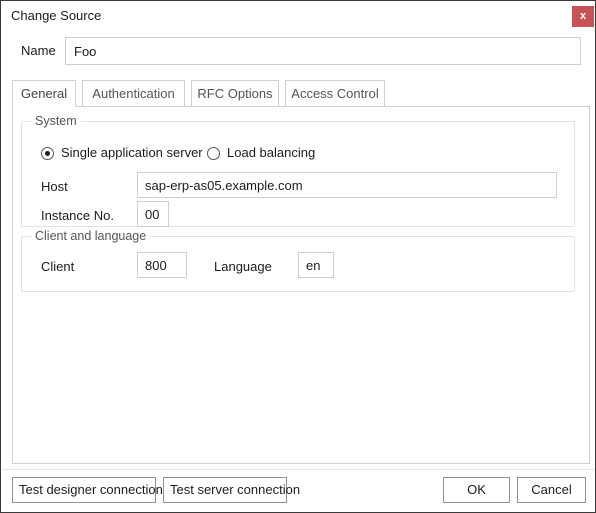 Image resolution: width=596 pixels, height=513 pixels. Describe the element at coordinates (91, 236) in the screenshot. I see `client-language-group-title: Client and language` at that location.